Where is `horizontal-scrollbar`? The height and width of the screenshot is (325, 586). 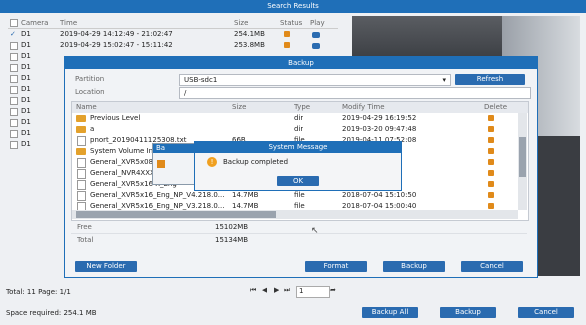 horizontal-scrollbar is located at coordinates (295, 214).